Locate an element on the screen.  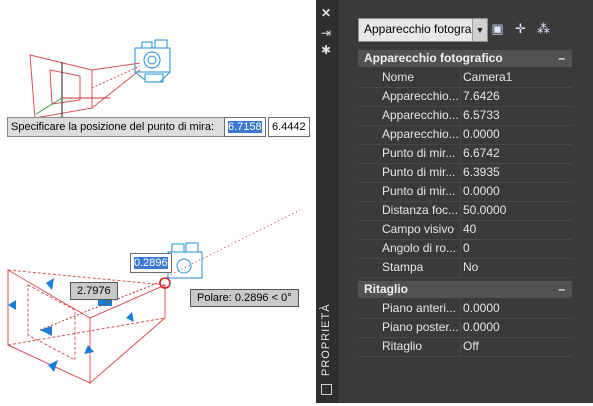
property-row: Piano anteri... 0.0000 is located at coordinates (465, 309).